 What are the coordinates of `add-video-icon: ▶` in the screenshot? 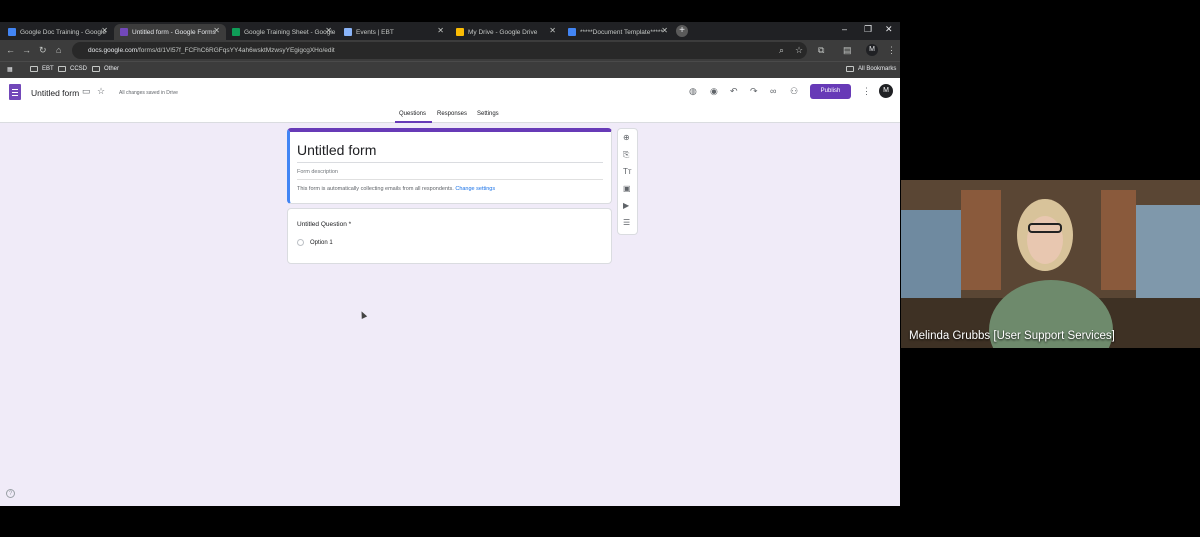 It's located at (626, 205).